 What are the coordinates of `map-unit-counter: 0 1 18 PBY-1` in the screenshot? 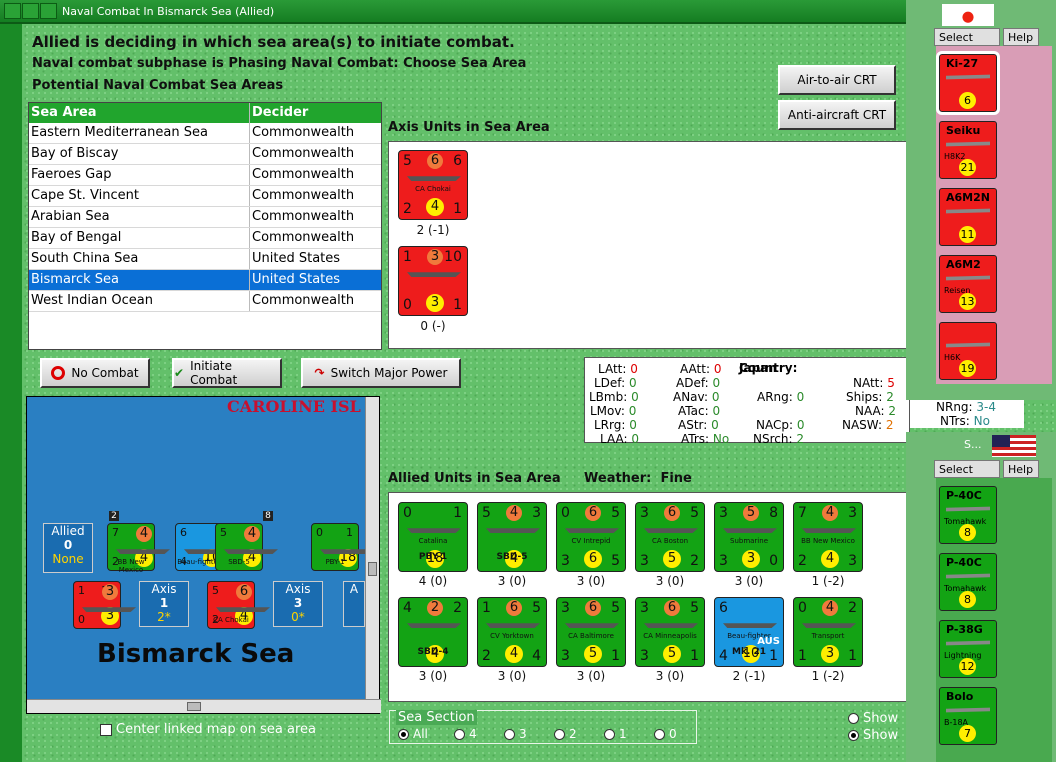 It's located at (342, 547).